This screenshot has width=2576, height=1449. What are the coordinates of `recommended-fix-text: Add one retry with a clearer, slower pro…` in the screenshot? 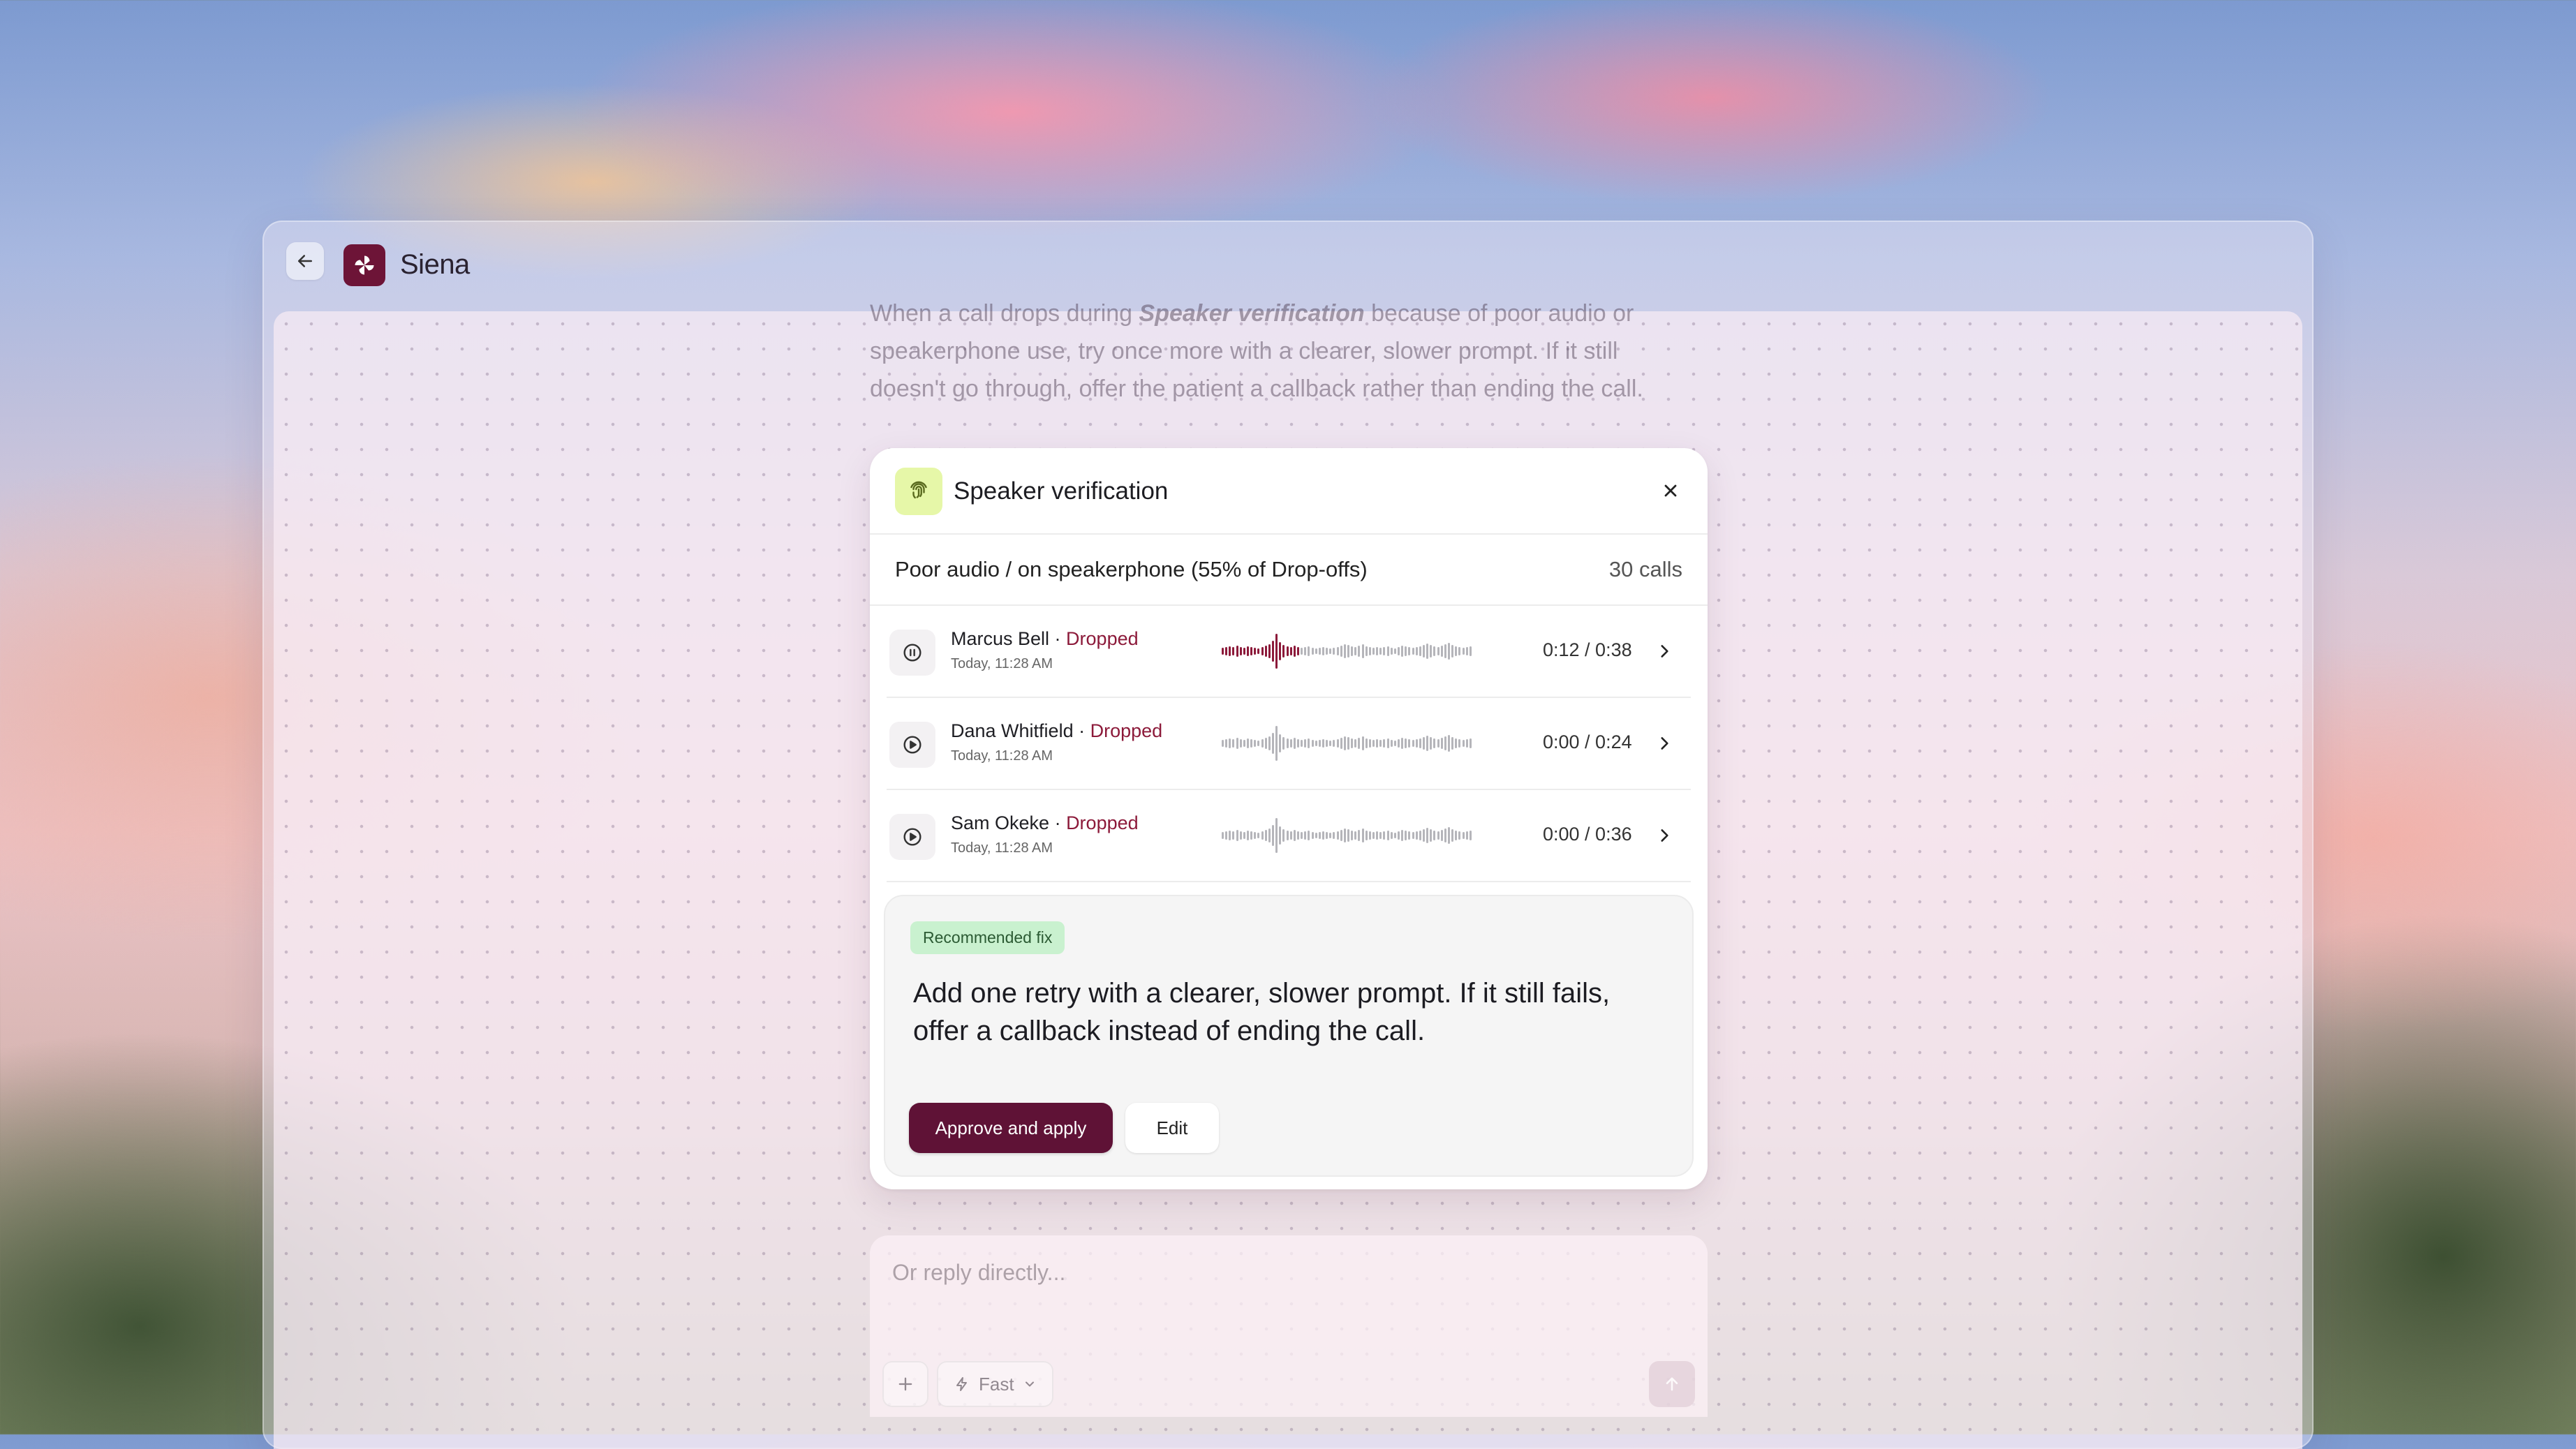 It's located at (1262, 1012).